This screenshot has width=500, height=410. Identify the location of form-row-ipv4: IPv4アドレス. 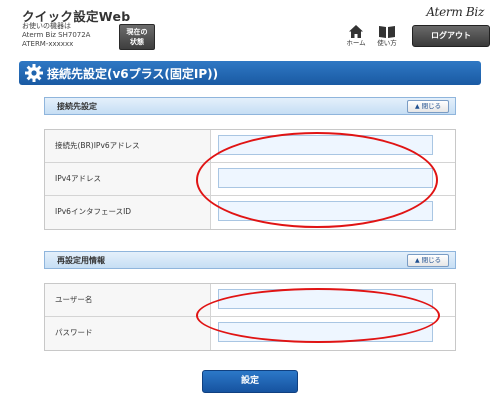
(250, 179).